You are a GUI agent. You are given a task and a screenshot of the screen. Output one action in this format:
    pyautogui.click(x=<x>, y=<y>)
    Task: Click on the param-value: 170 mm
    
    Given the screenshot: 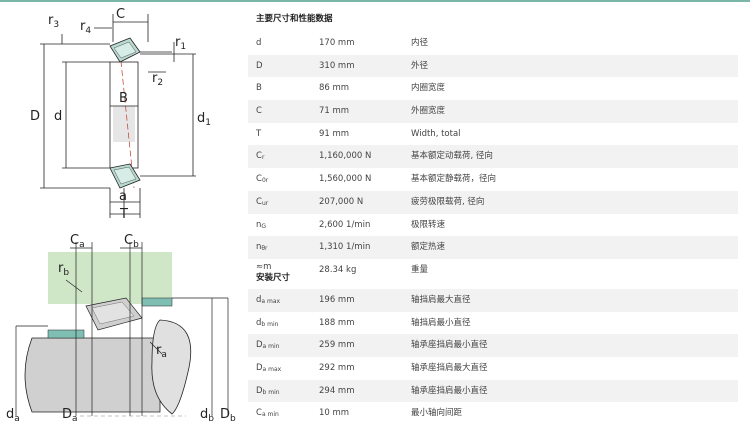 What is the action you would take?
    pyautogui.click(x=337, y=43)
    